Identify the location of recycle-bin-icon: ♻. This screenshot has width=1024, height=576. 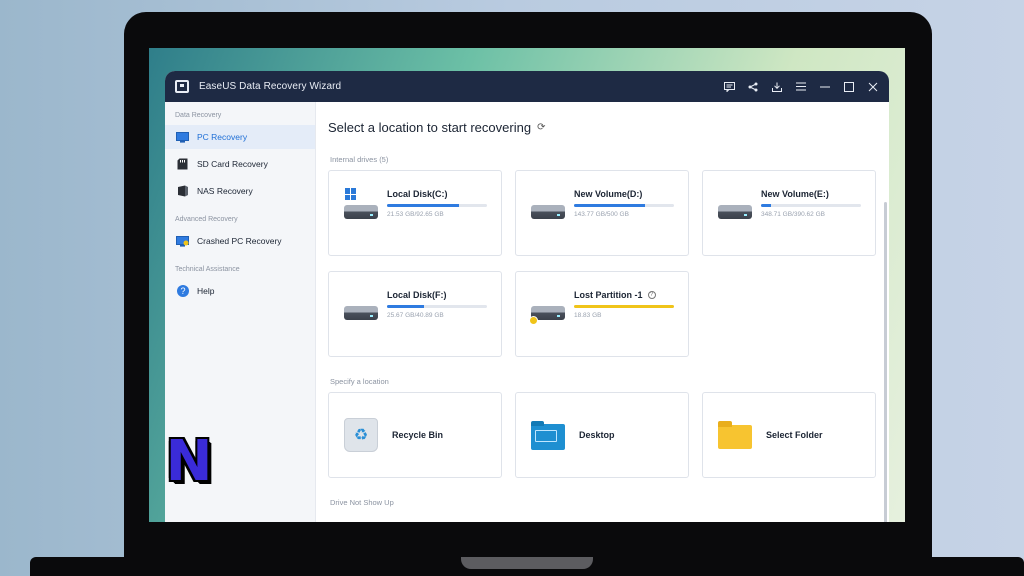
(361, 435).